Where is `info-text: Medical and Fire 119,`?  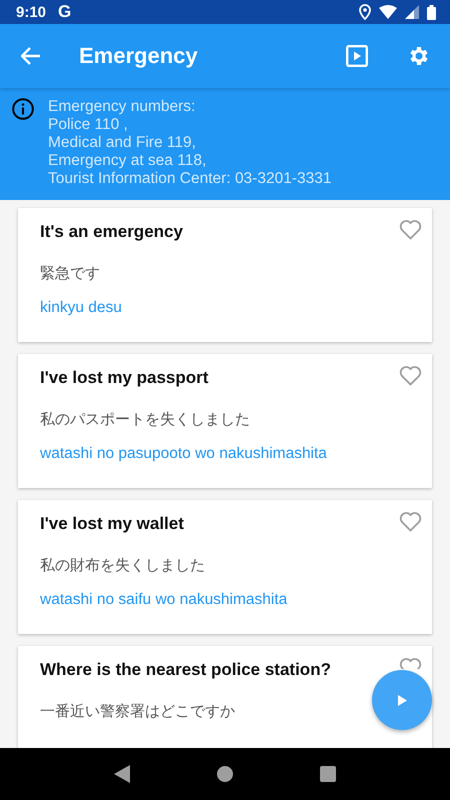 info-text: Medical and Fire 119, is located at coordinates (122, 143).